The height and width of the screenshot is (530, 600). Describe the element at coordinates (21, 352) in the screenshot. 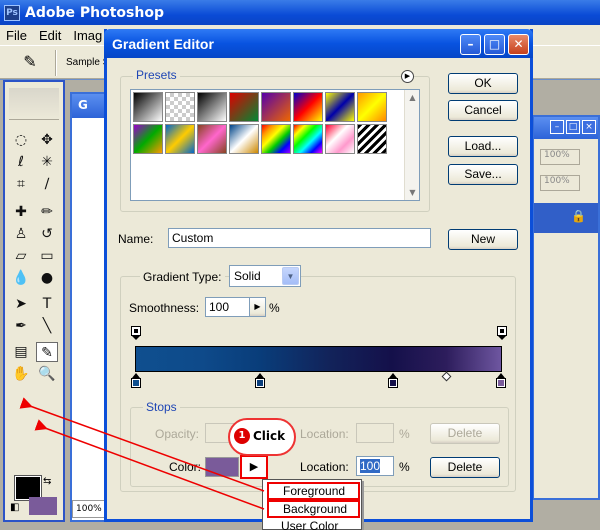

I see `notes-tool-icon: ▤` at that location.